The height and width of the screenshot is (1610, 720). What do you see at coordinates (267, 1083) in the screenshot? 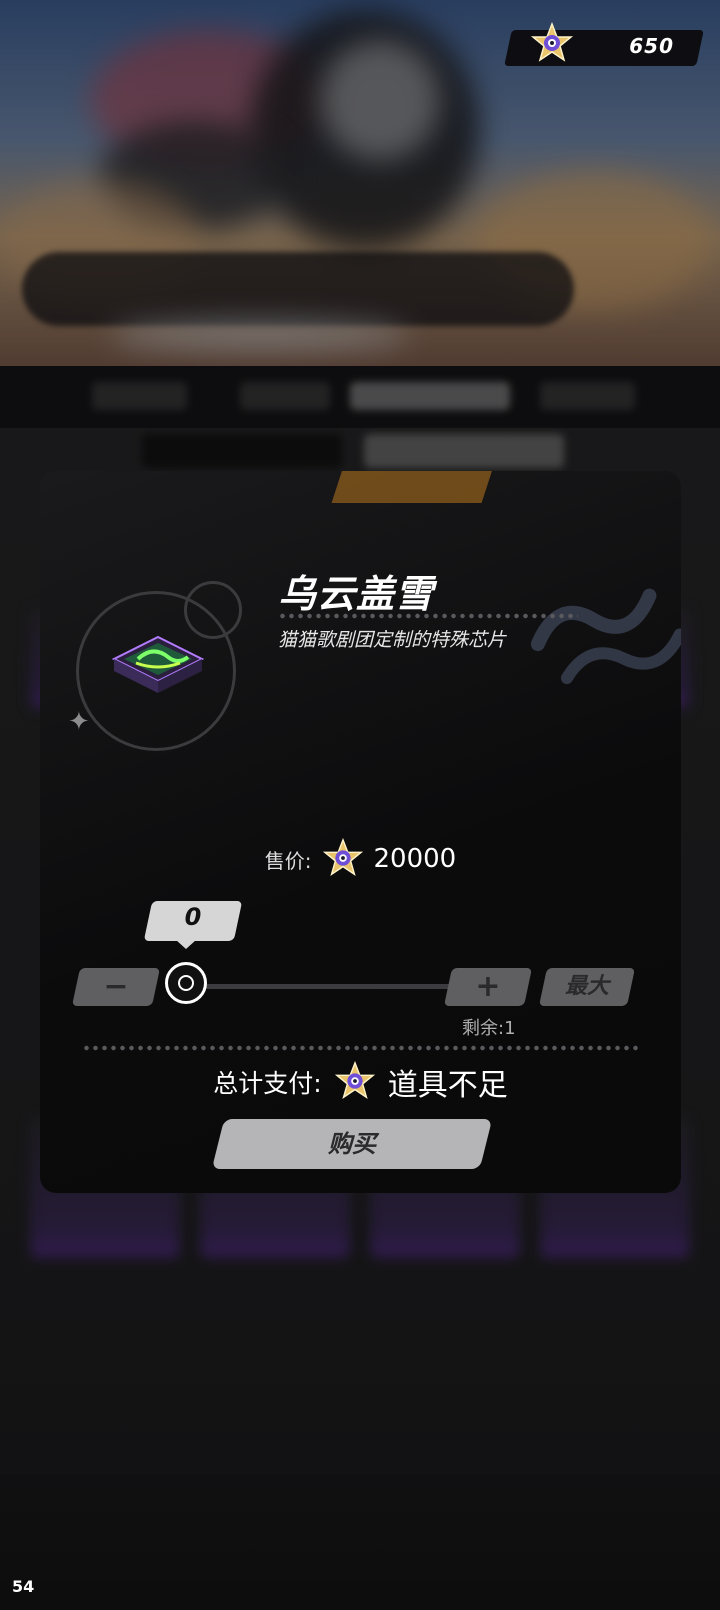
I see `total-label: 总计支付:` at bounding box center [267, 1083].